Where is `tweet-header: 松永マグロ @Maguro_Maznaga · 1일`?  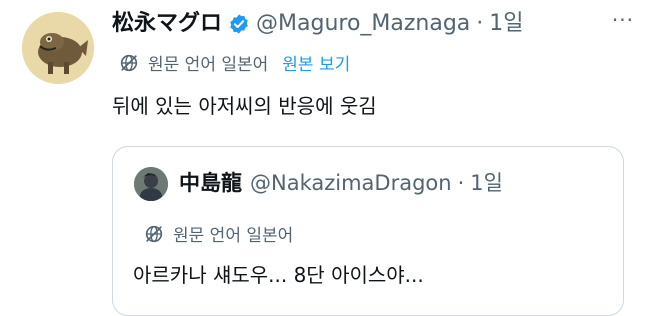
tweet-header: 松永マグロ @Maguro_Maznaga · 1일 is located at coordinates (318, 24).